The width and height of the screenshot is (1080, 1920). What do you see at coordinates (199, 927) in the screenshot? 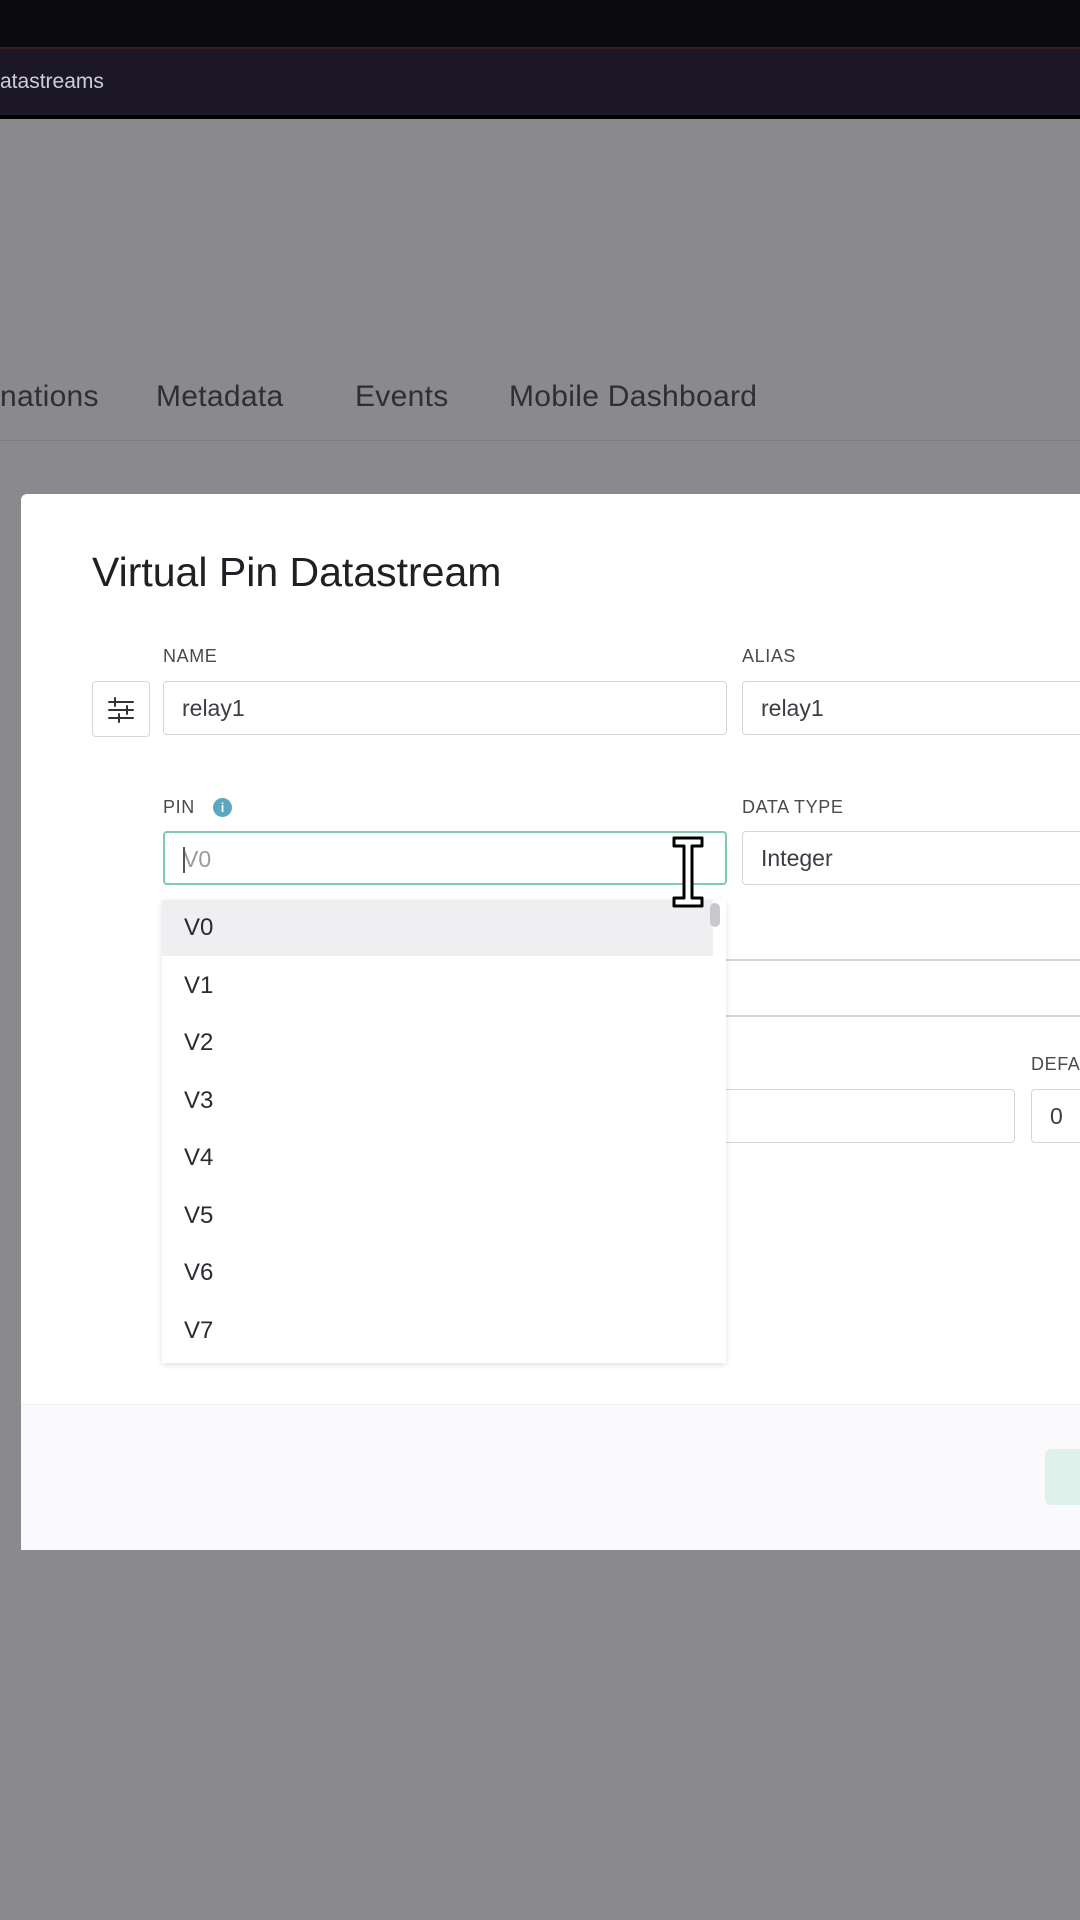
I see `dropdown-option-label: V0` at bounding box center [199, 927].